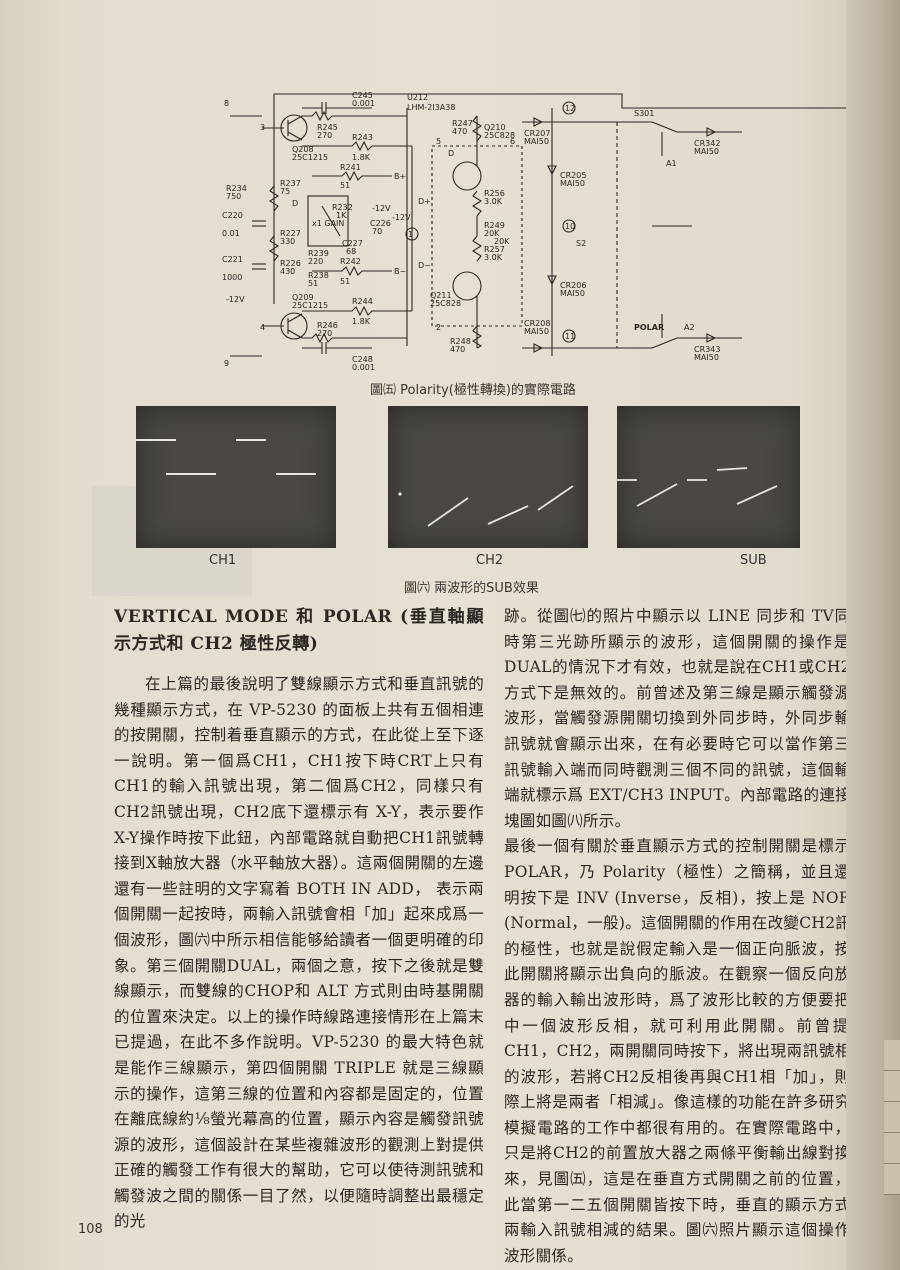  What do you see at coordinates (536, 331) in the screenshot?
I see `cr208-part: MAI50` at bounding box center [536, 331].